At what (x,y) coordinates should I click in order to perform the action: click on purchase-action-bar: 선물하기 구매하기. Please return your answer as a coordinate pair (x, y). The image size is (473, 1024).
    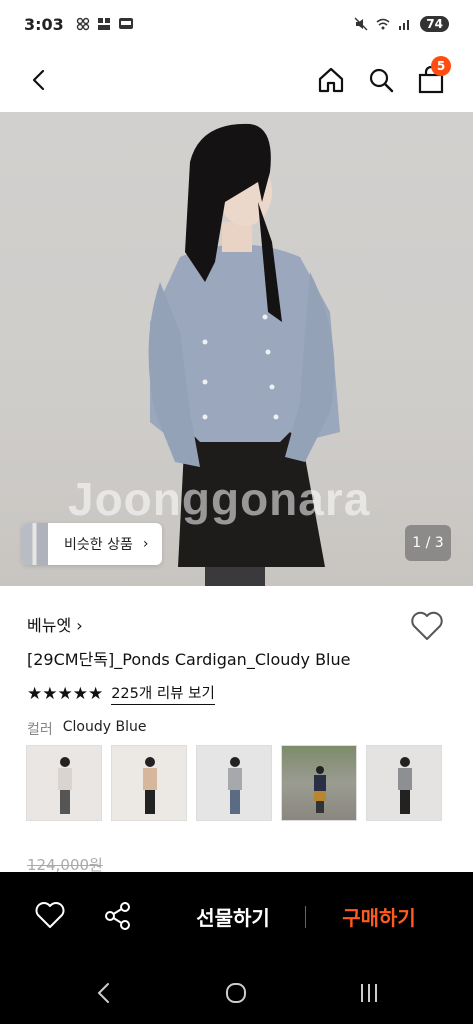
    Looking at the image, I should click on (236, 916).